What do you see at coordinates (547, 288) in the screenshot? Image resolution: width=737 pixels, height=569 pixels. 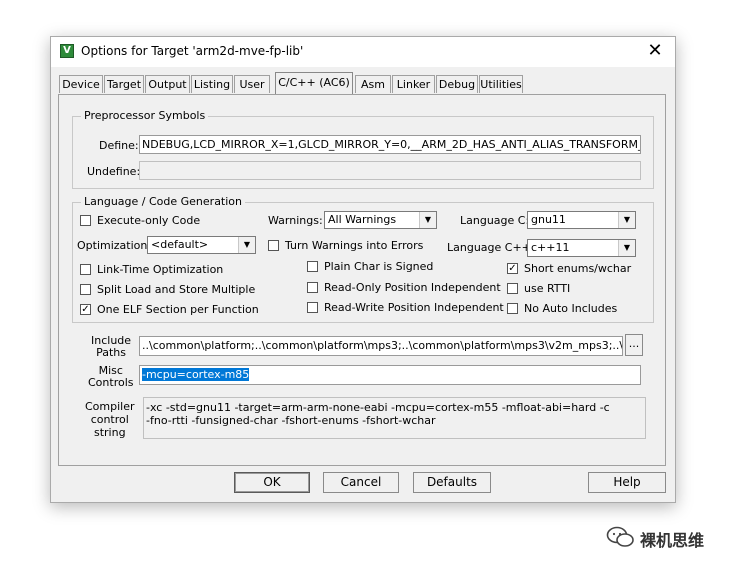 I see `use-rtti-label: use RTTI` at bounding box center [547, 288].